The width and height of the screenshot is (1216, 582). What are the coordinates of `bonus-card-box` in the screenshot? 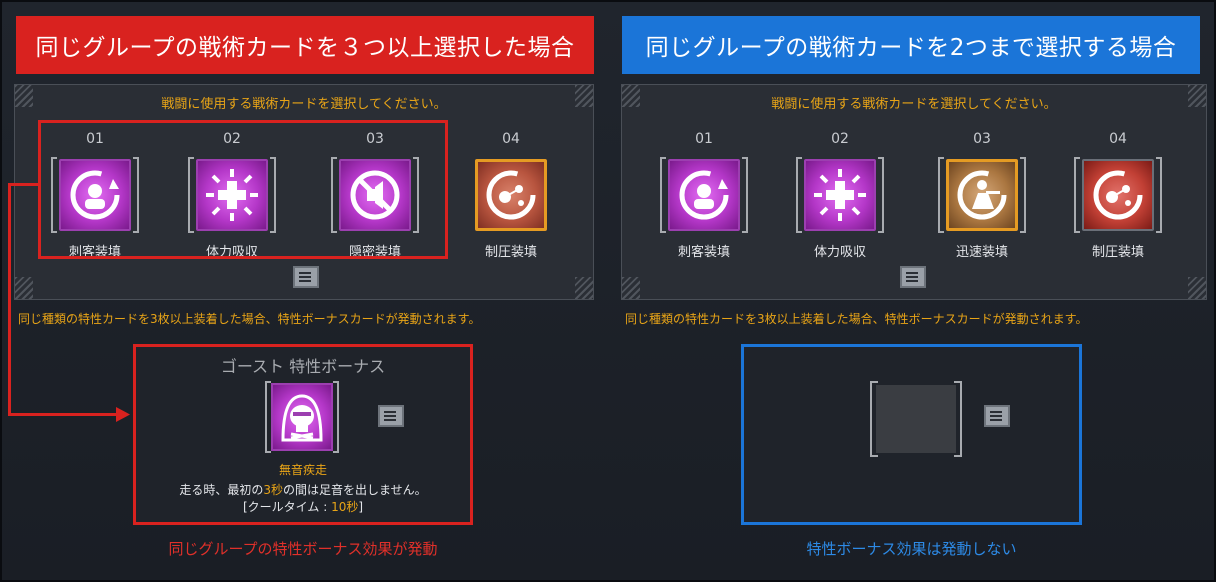 It's located at (911, 434).